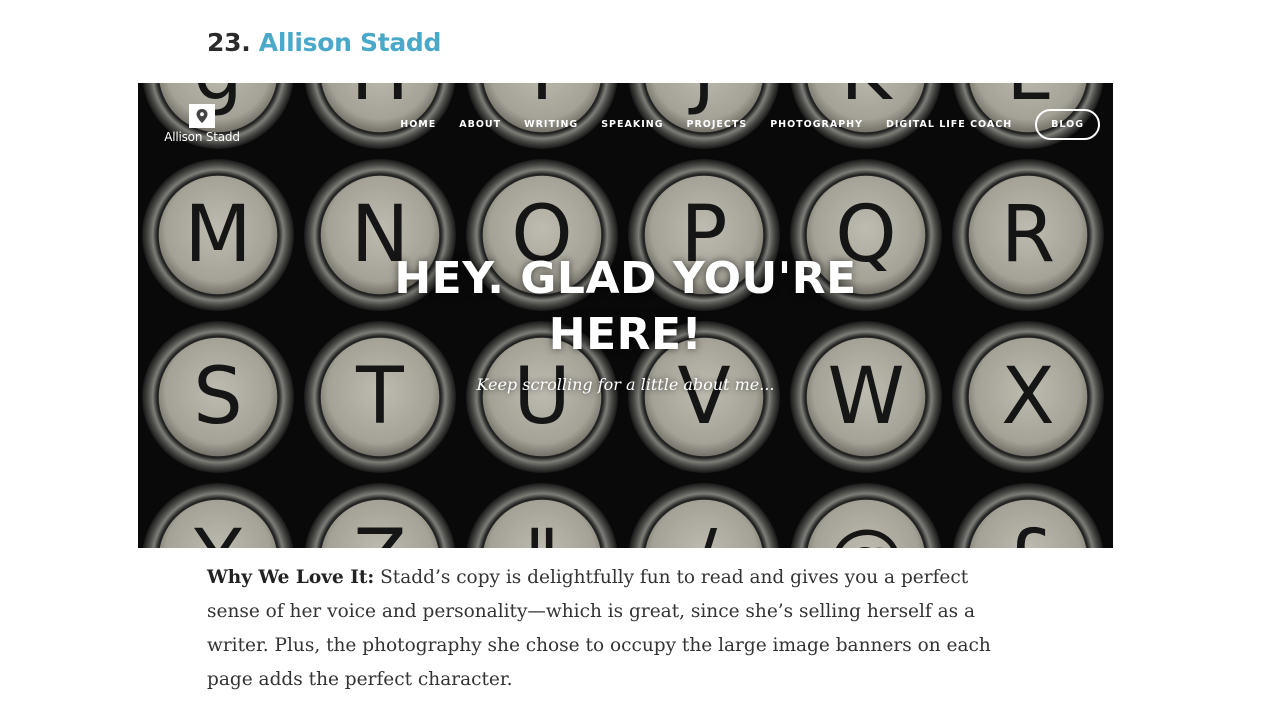 This screenshot has width=1261, height=723. I want to click on nav-writing: WRITING, so click(551, 124).